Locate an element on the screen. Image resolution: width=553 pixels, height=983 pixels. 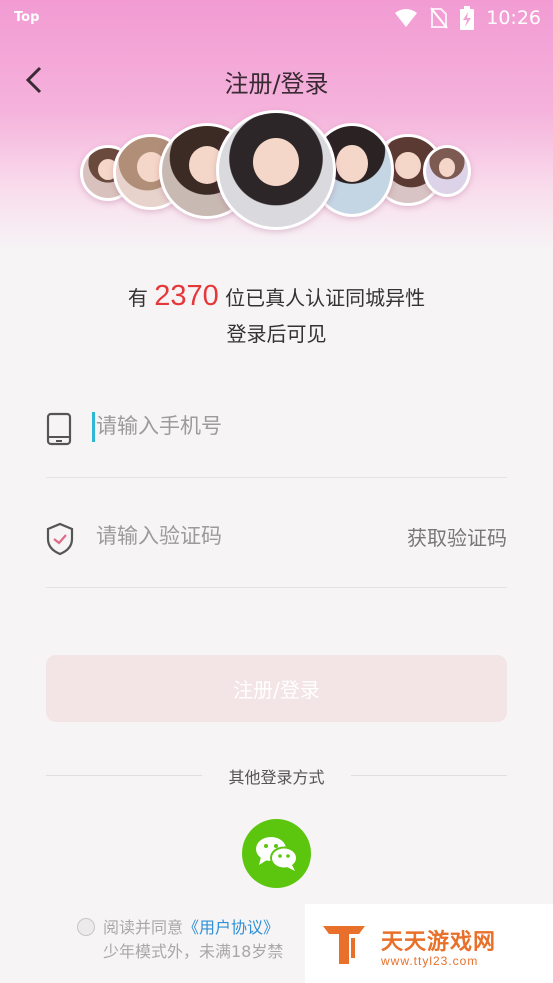
agreement-radio is located at coordinates (86, 927).